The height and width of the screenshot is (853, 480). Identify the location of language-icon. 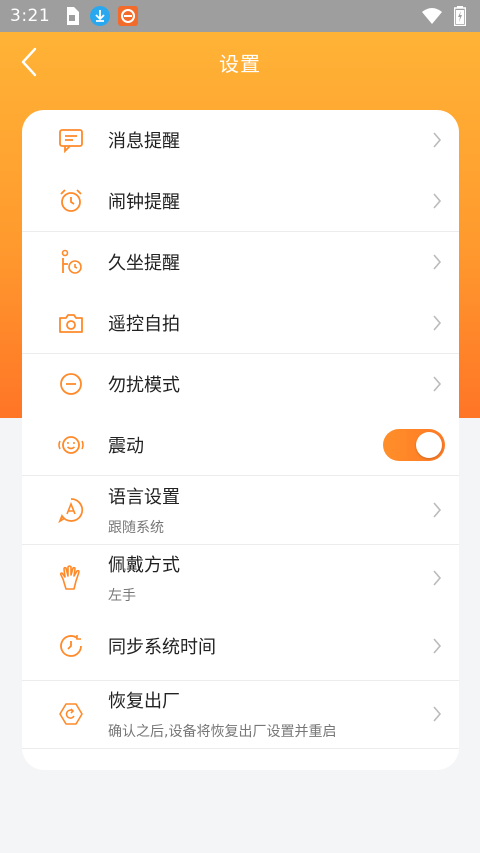
(71, 510).